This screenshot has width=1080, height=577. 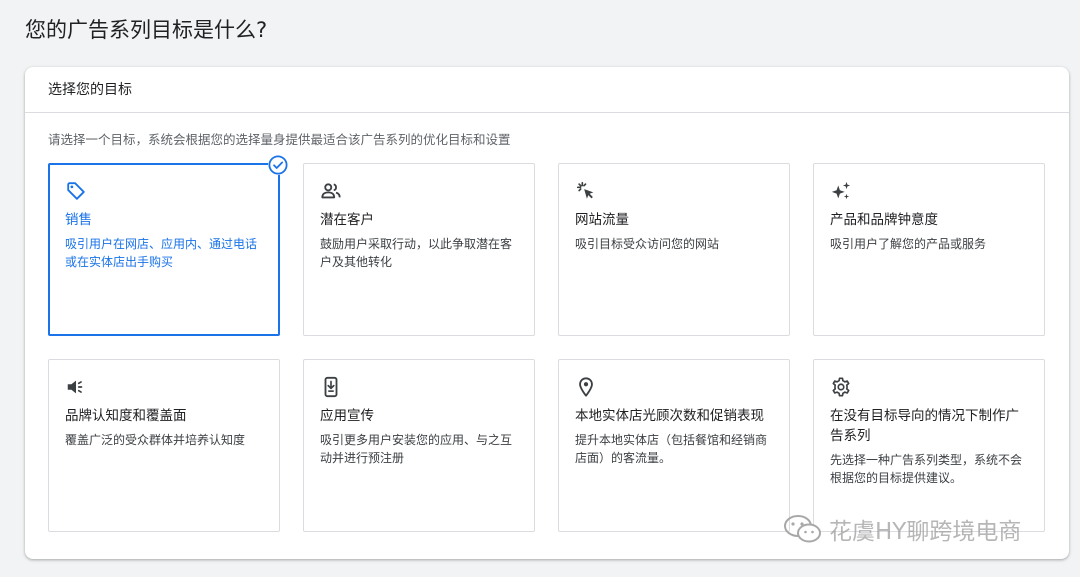 I want to click on goal-title: 品牌认知度和覆盖面, so click(x=126, y=416).